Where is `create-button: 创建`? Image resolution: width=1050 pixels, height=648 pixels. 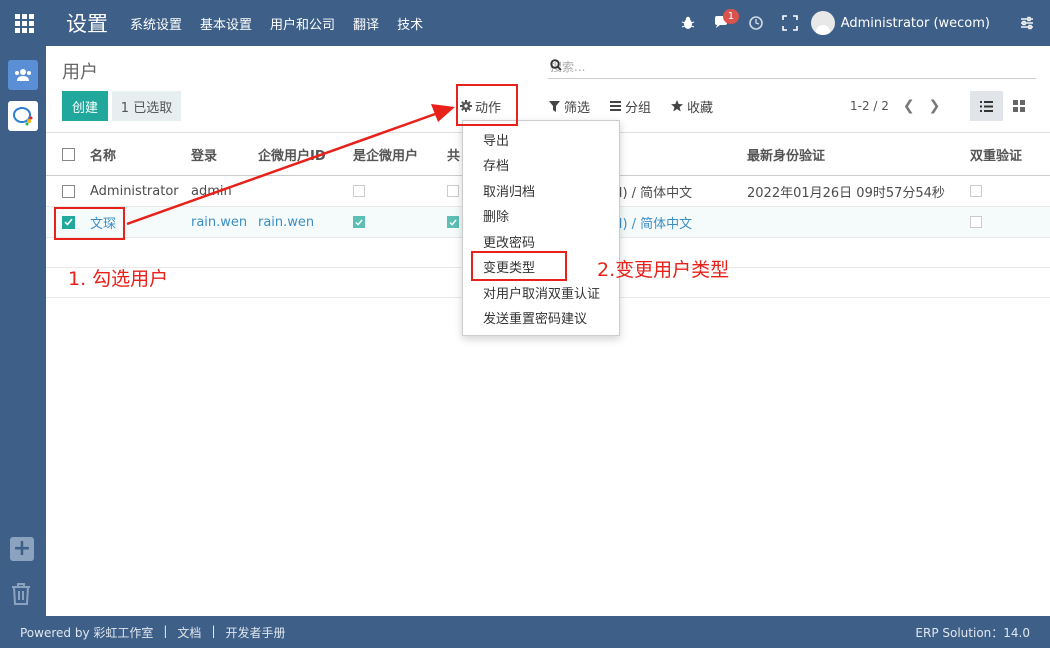 create-button: 创建 is located at coordinates (85, 106).